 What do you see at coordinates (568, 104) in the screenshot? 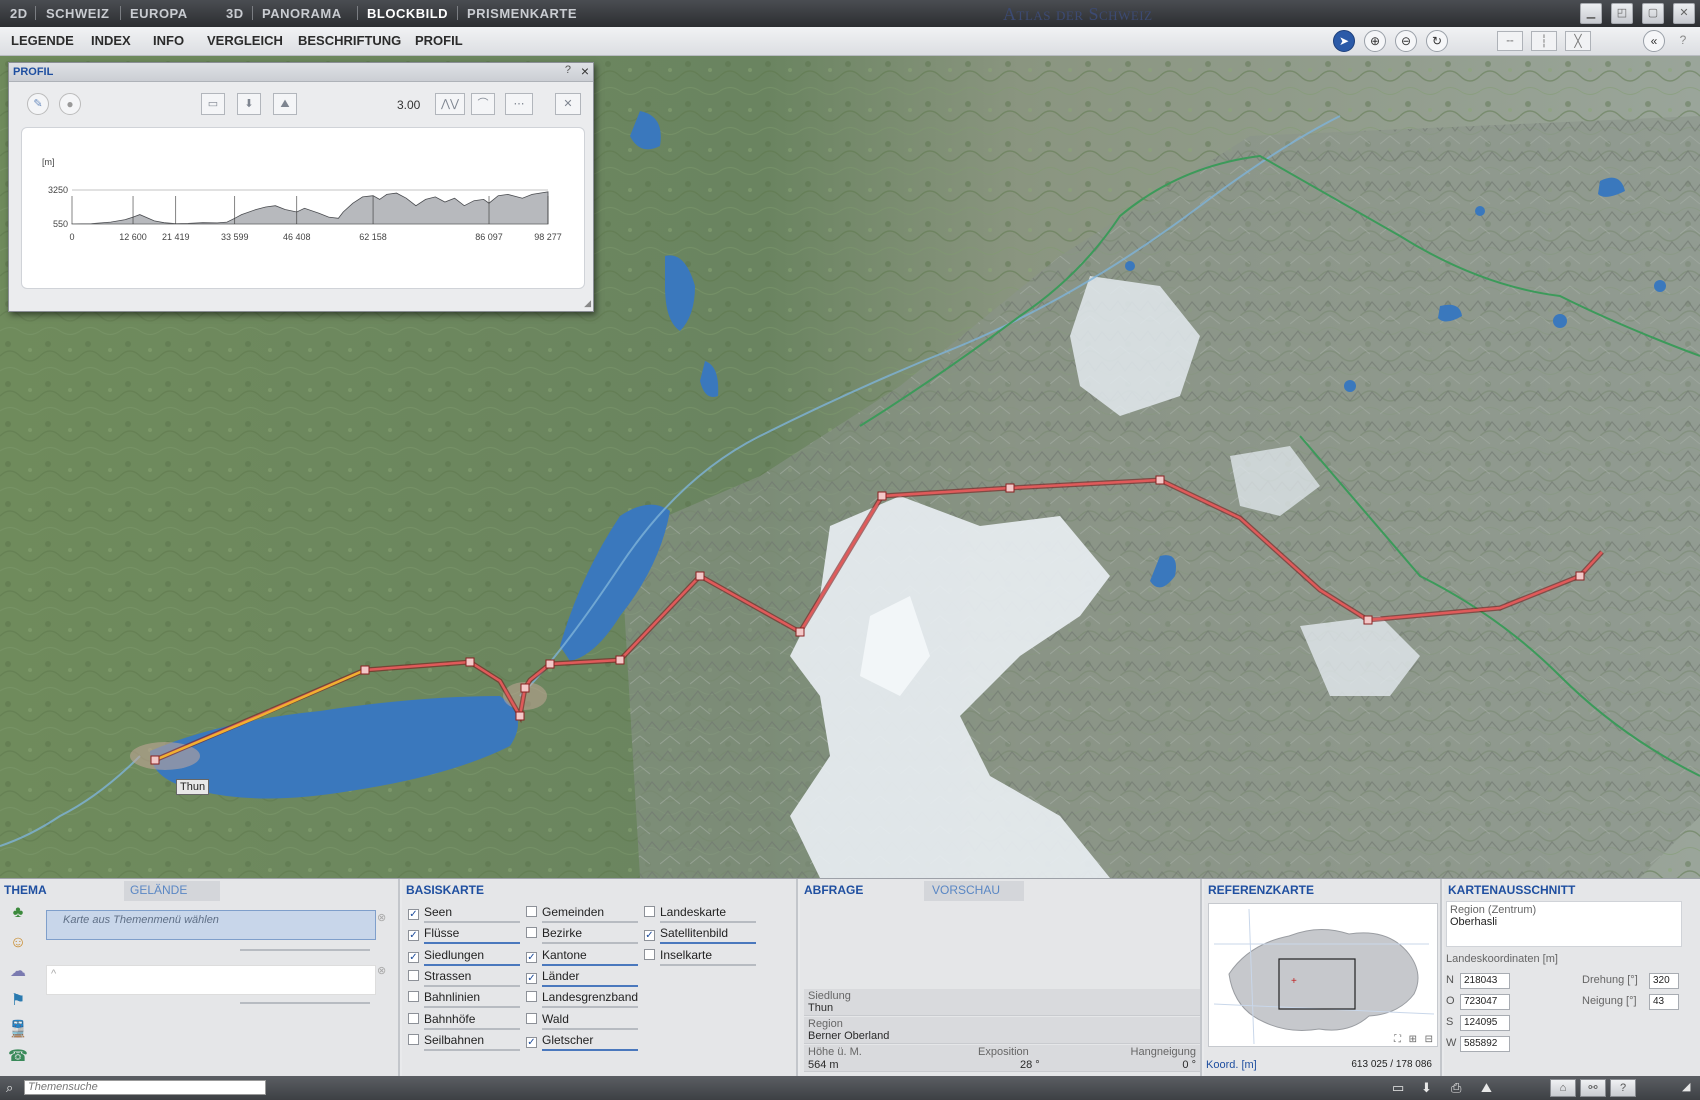
I see `clear-profile-icon: ✕` at bounding box center [568, 104].